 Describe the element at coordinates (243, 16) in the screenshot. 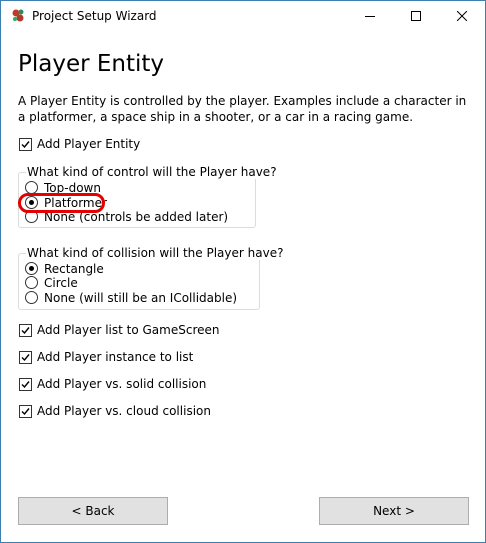

I see `title-bar: Project Setup Wizard` at that location.